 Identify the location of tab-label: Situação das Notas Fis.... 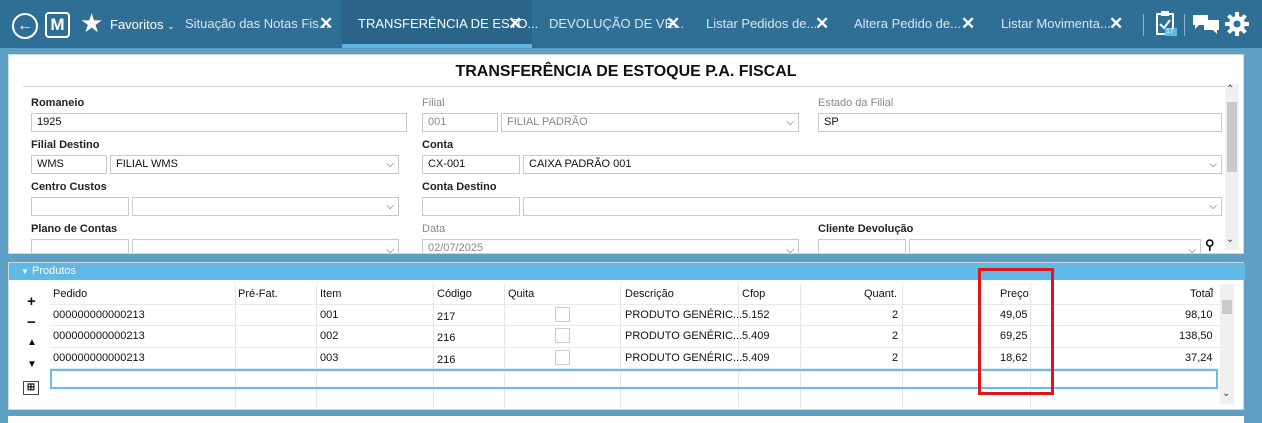
(257, 23).